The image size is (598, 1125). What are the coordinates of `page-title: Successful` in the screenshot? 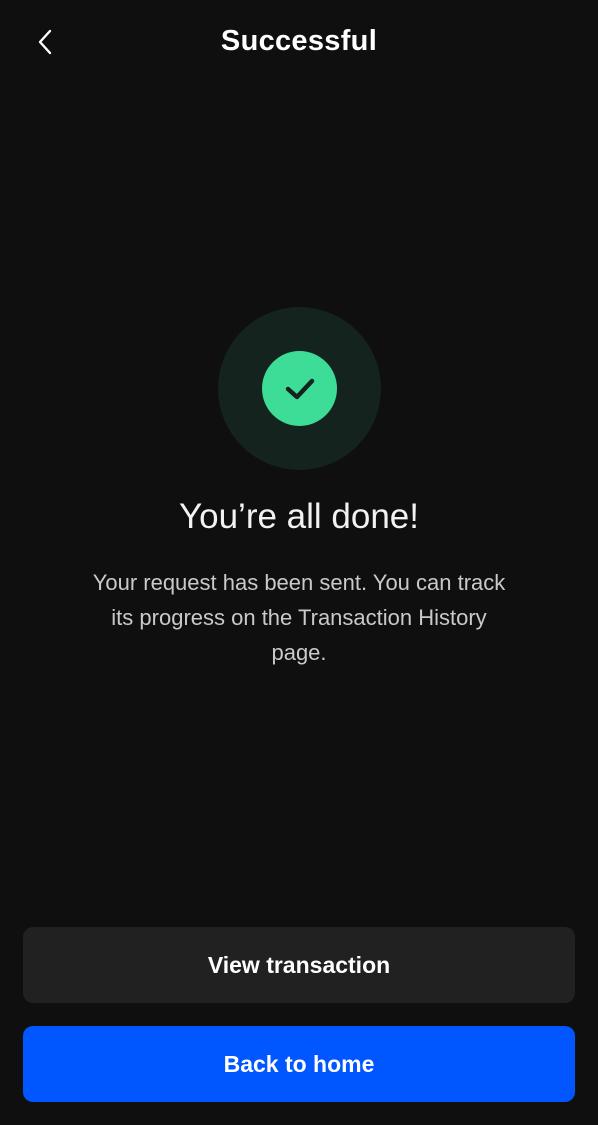 It's located at (299, 41).